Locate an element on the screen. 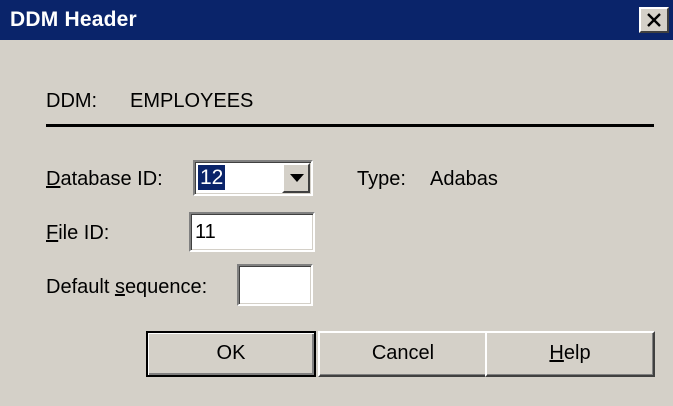  file-id-label-text: ile ID: is located at coordinates (84, 233).